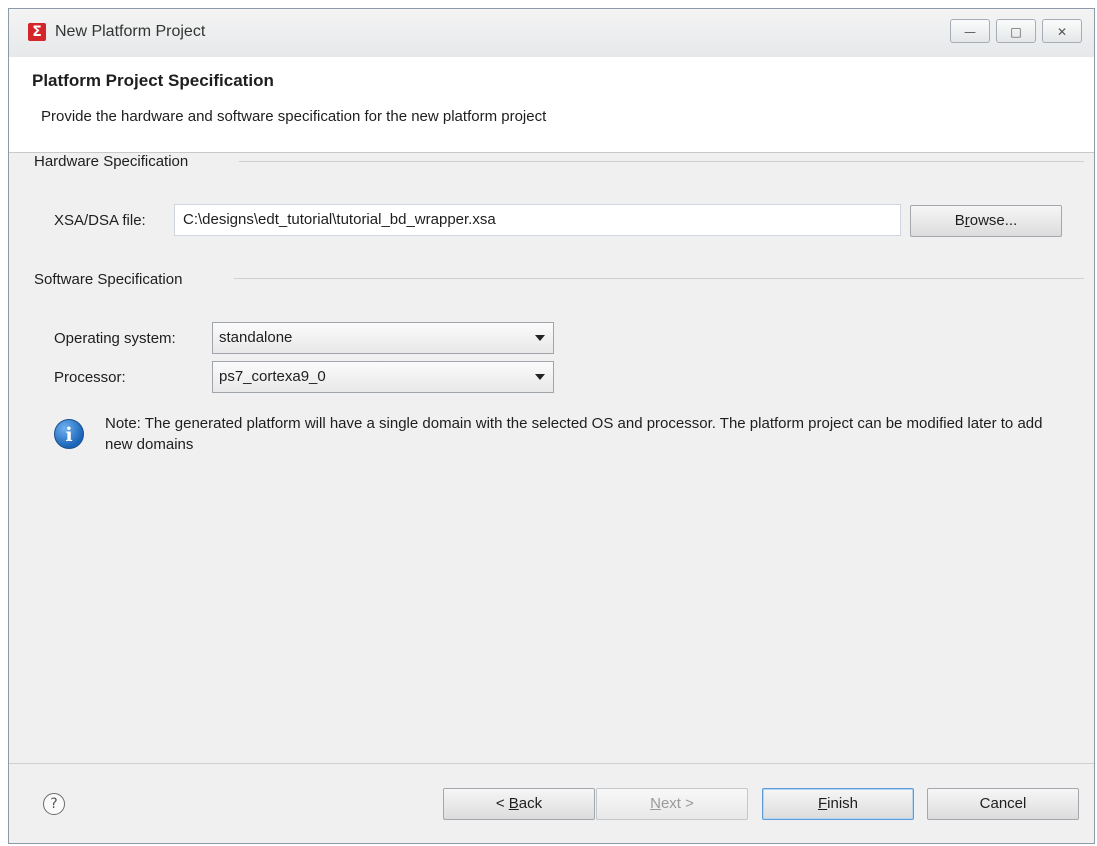  Describe the element at coordinates (272, 376) in the screenshot. I see `processor-select-value: ps7_cortexa9_0` at that location.